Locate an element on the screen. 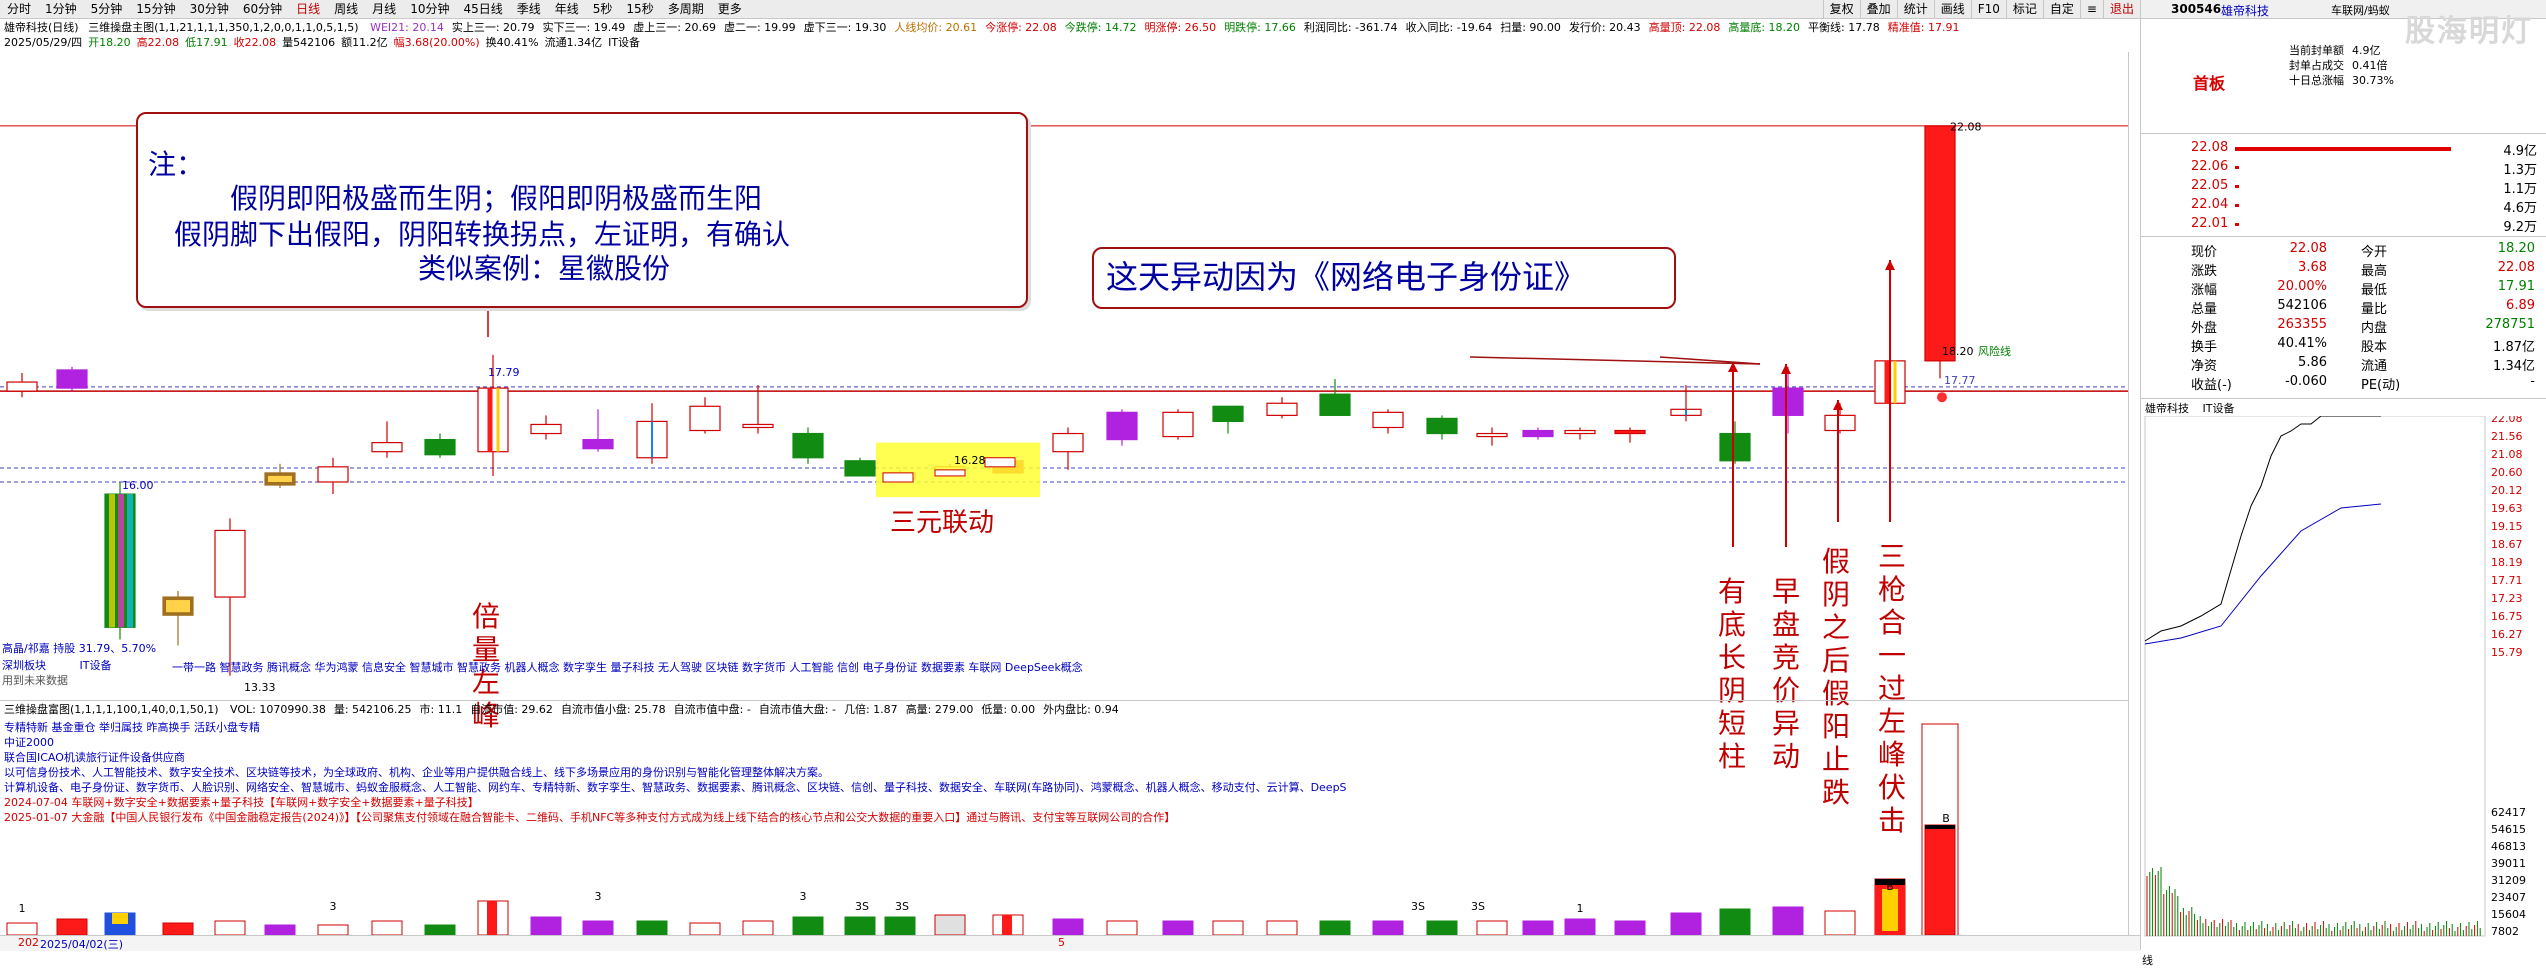 This screenshot has height=968, width=2546. toolbar-button: 标记 is located at coordinates (2024, 9).